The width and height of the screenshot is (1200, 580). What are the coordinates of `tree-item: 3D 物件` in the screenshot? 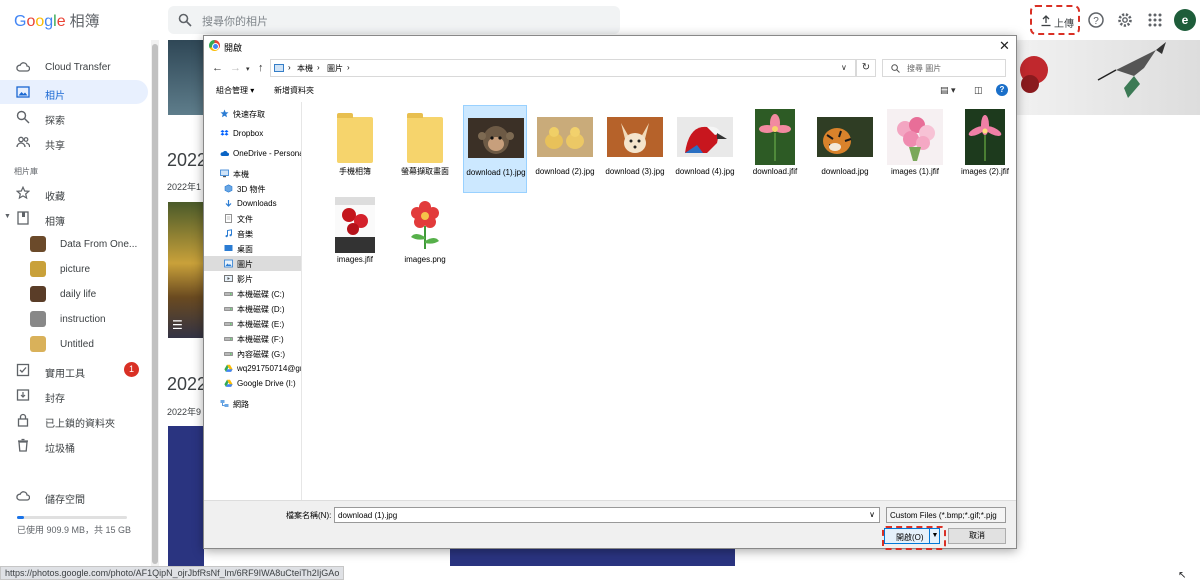 It's located at (252, 188).